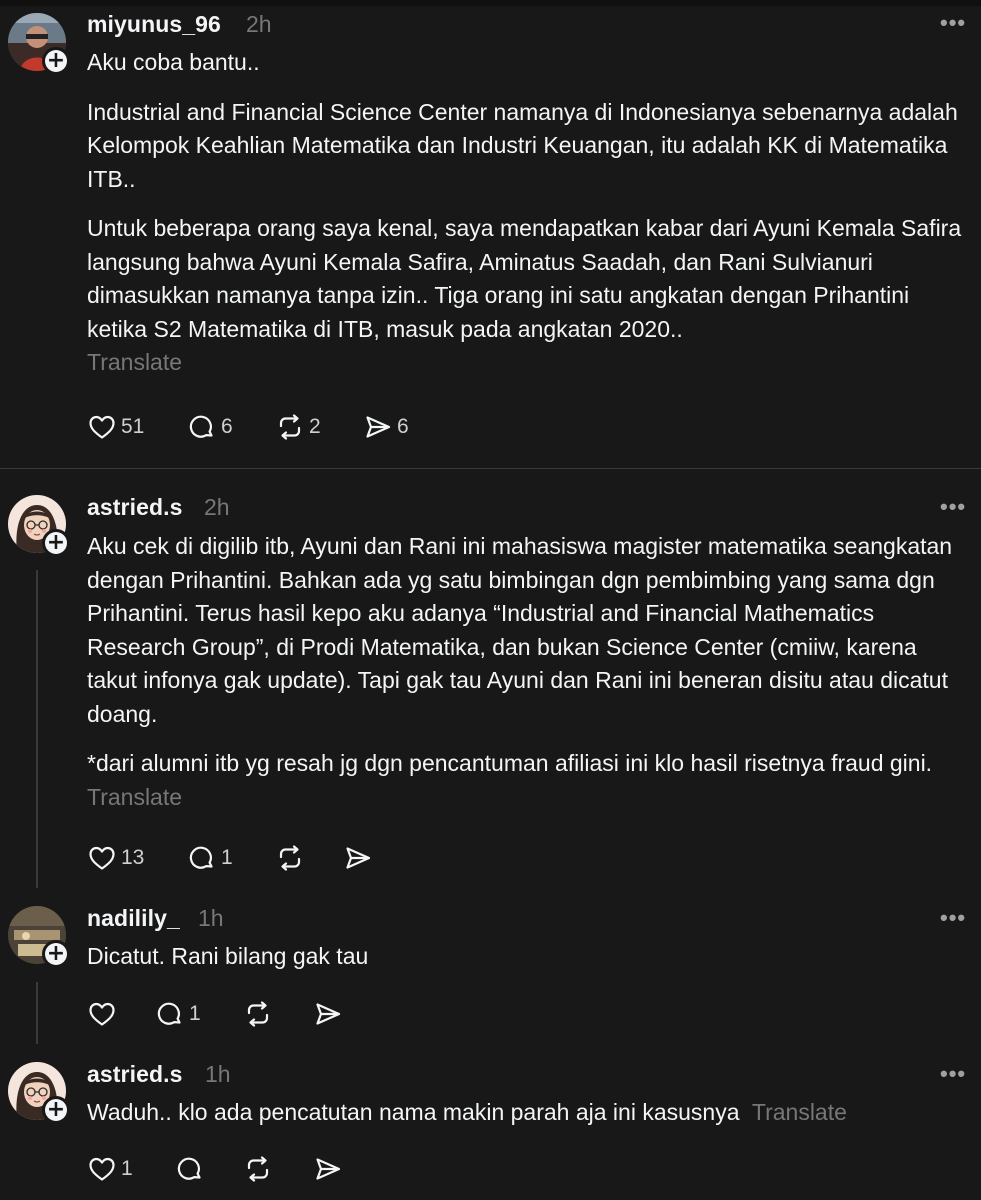 The image size is (981, 1200). I want to click on like-count: 1, so click(127, 1168).